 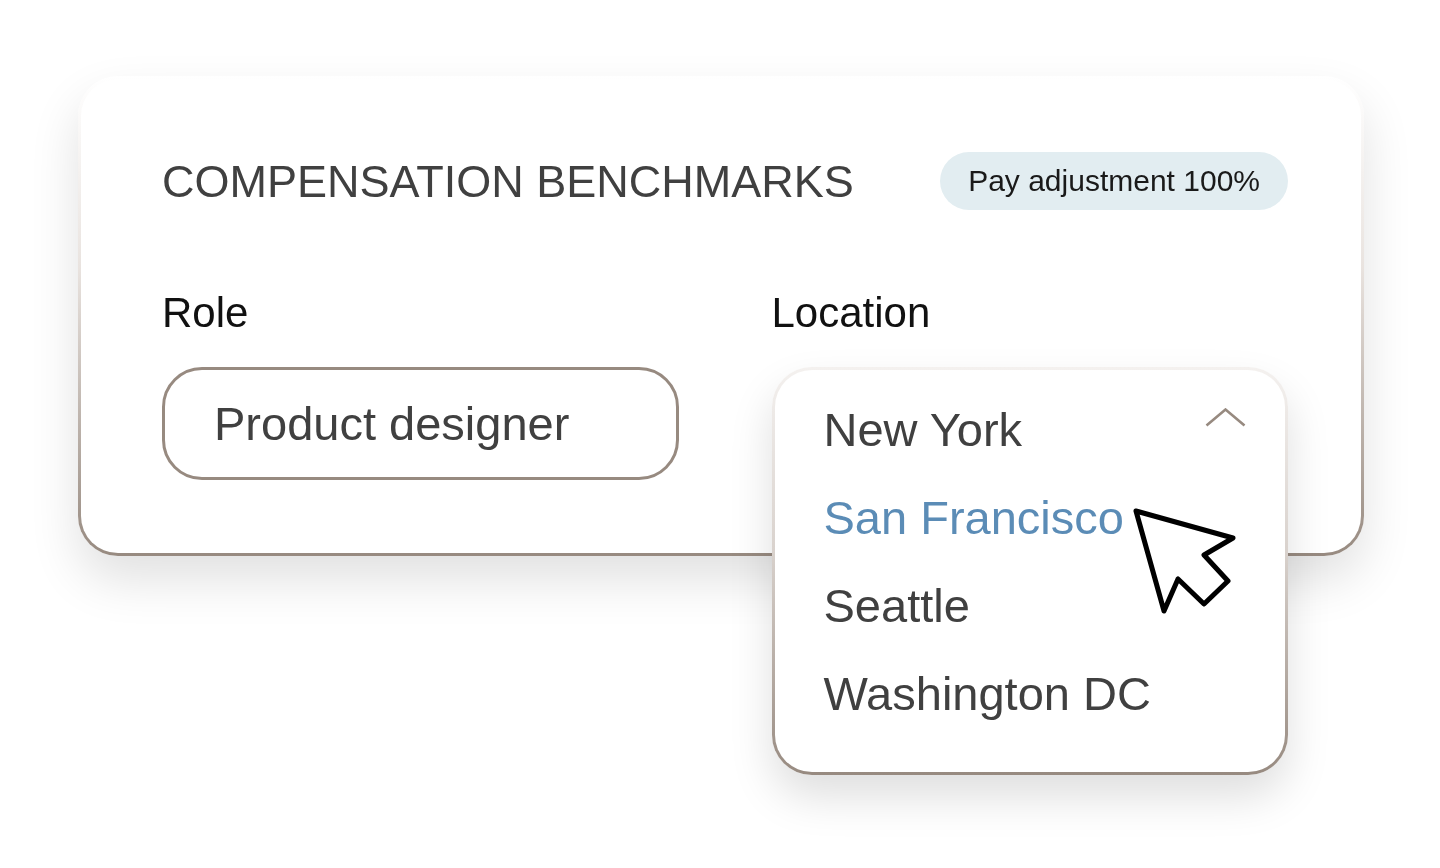 I want to click on field-label: Location, so click(x=851, y=313).